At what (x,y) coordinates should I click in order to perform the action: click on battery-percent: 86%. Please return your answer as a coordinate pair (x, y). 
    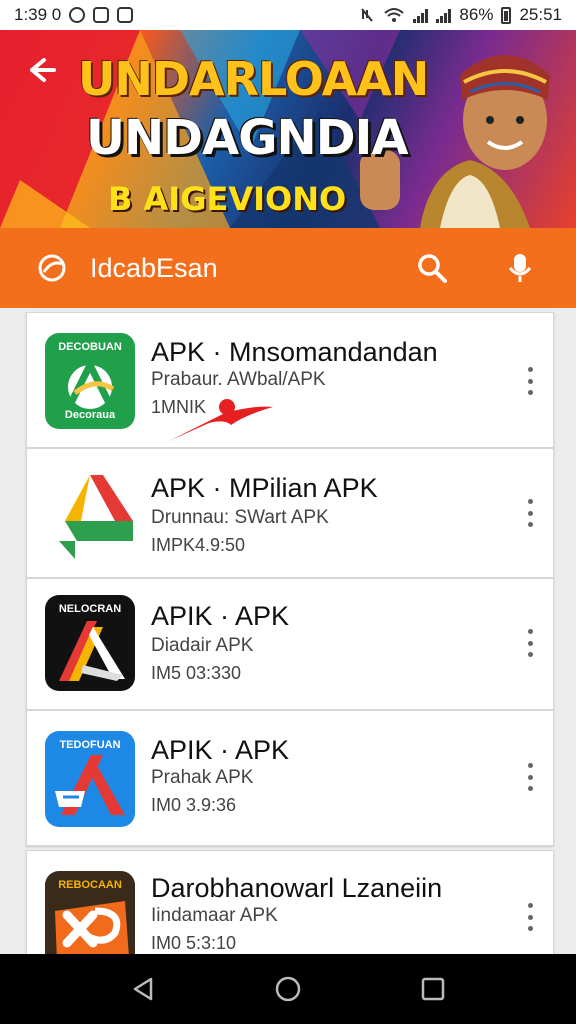
    Looking at the image, I should click on (476, 14).